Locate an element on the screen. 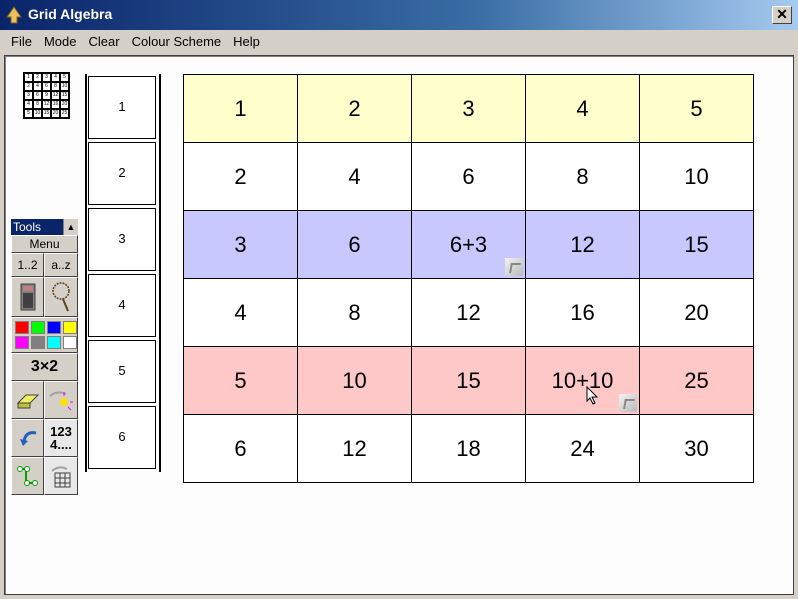  thumbnail-cell: 5 is located at coordinates (28, 113).